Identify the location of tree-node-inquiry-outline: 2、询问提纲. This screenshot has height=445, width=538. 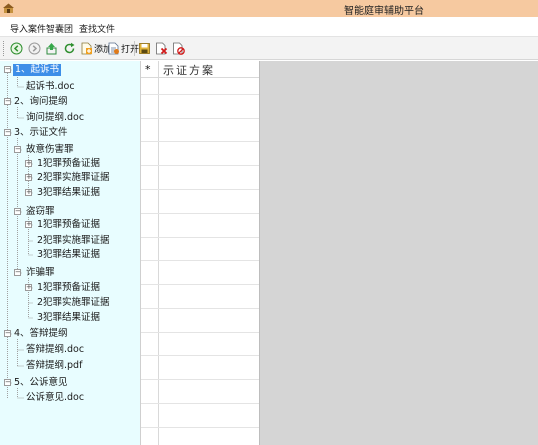
(41, 102).